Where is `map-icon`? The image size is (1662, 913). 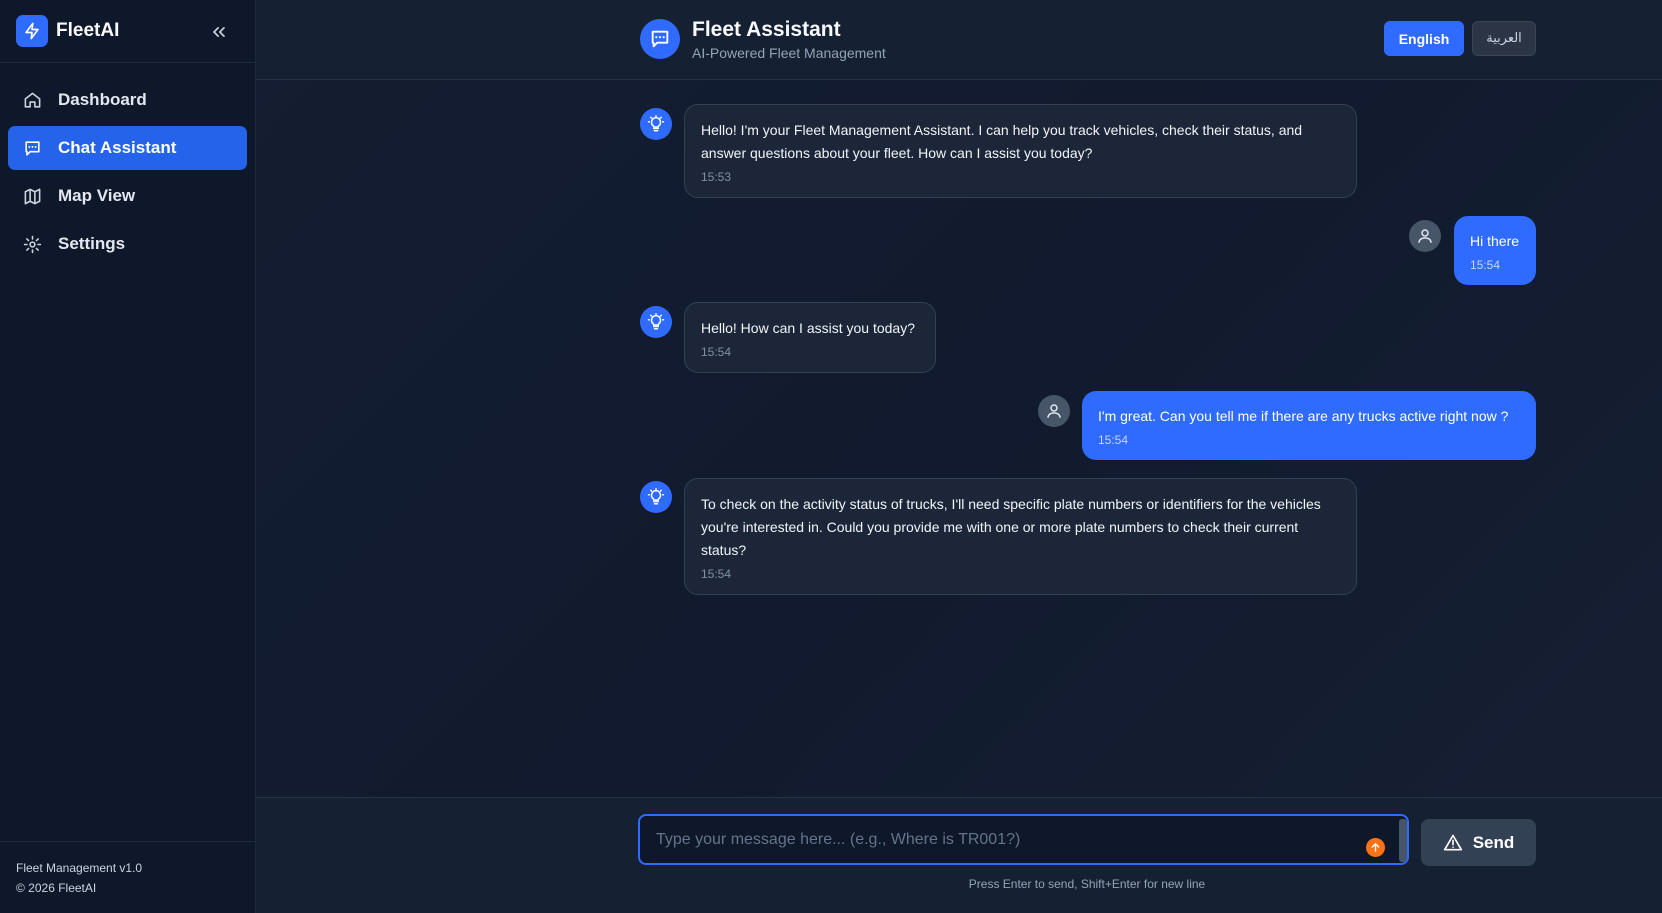
map-icon is located at coordinates (32, 196).